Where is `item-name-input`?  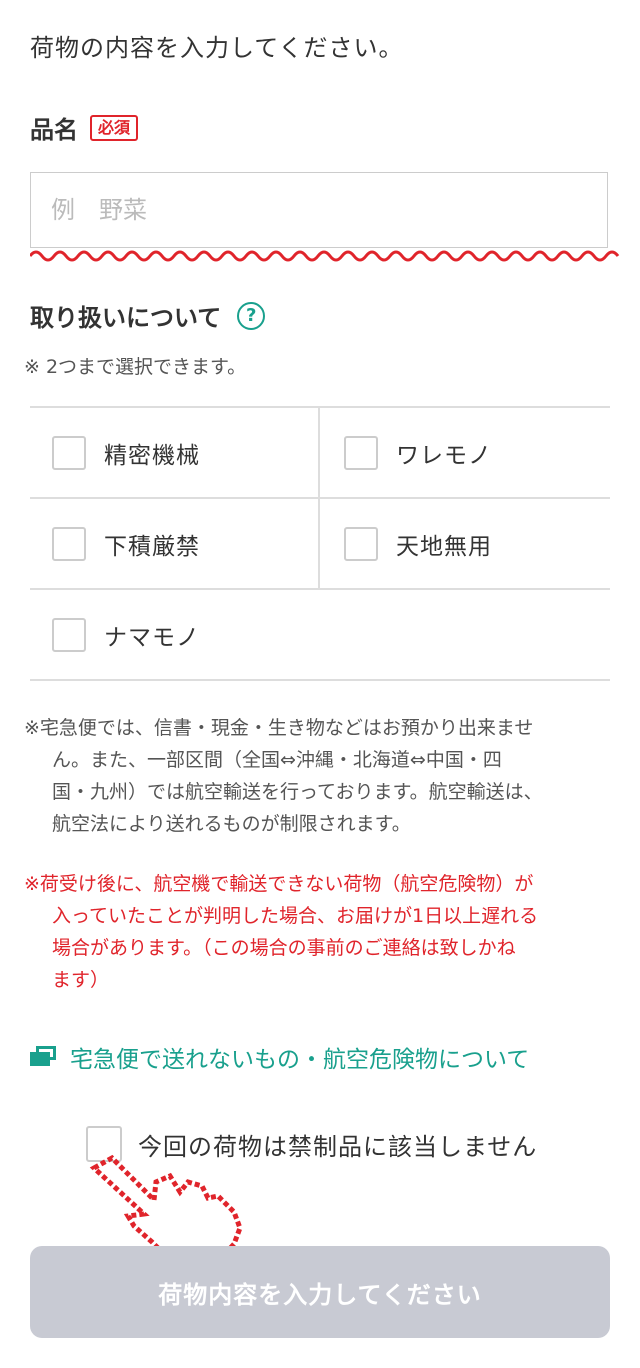
item-name-input is located at coordinates (319, 210).